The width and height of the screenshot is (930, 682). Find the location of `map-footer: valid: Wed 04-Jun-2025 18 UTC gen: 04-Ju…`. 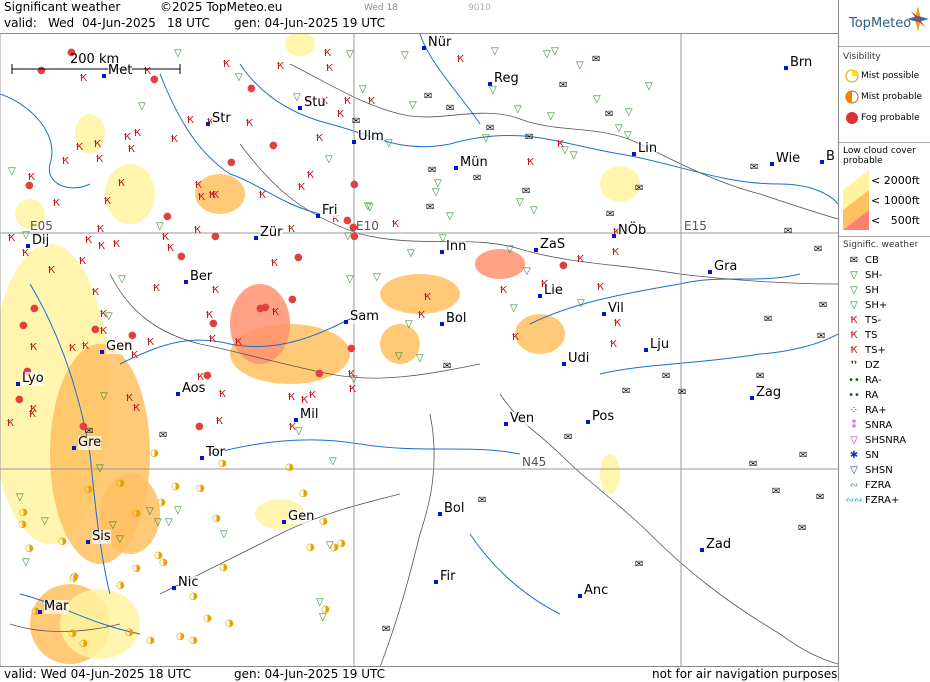

map-footer: valid: Wed 04-Jun-2025 18 UTC gen: 04-Ju… is located at coordinates (419, 674).